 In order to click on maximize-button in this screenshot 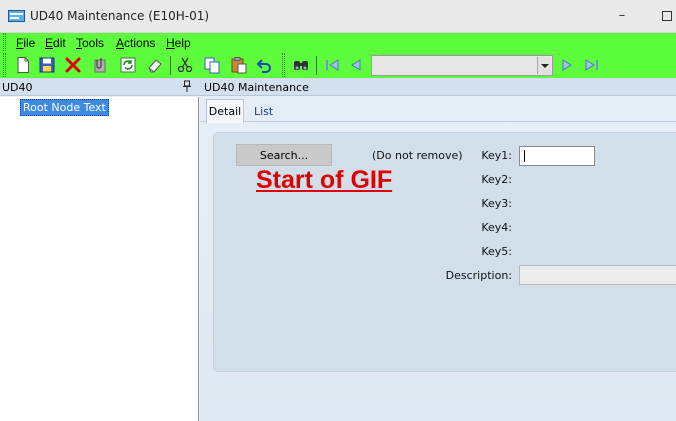, I will do `click(666, 17)`.